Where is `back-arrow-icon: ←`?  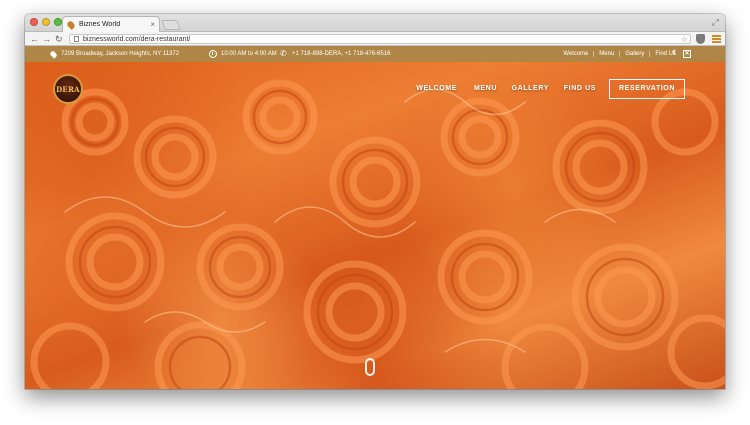 back-arrow-icon: ← is located at coordinates (34, 39).